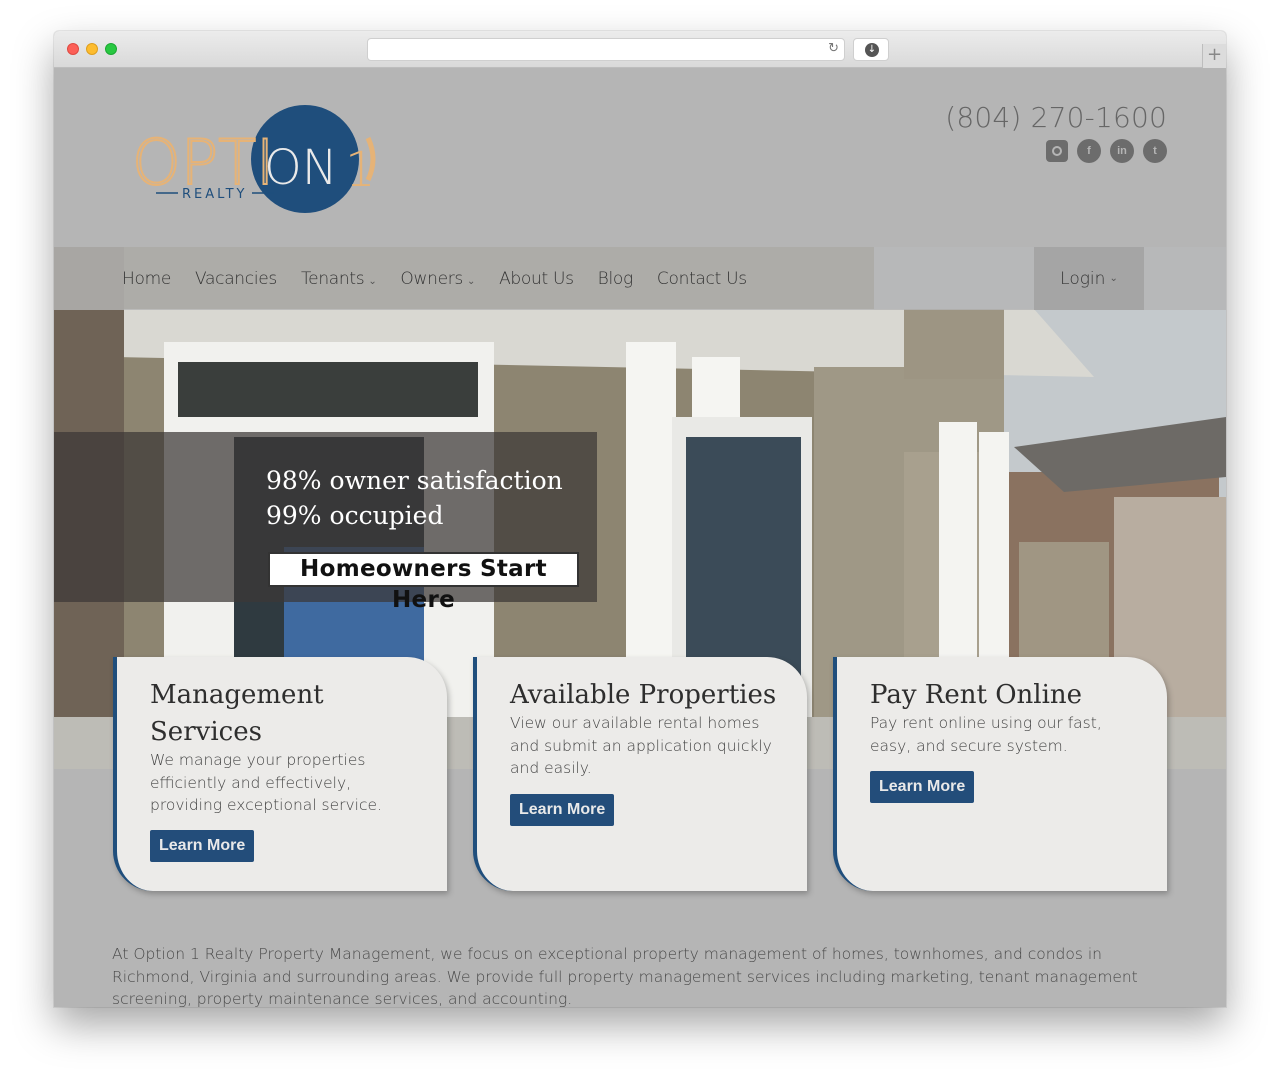  I want to click on linkedin-icon: in, so click(1122, 151).